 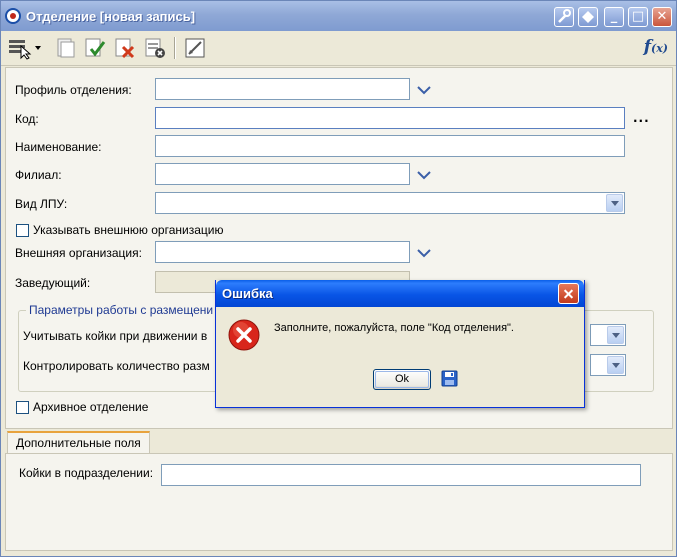 I want to click on code-input, so click(x=390, y=118).